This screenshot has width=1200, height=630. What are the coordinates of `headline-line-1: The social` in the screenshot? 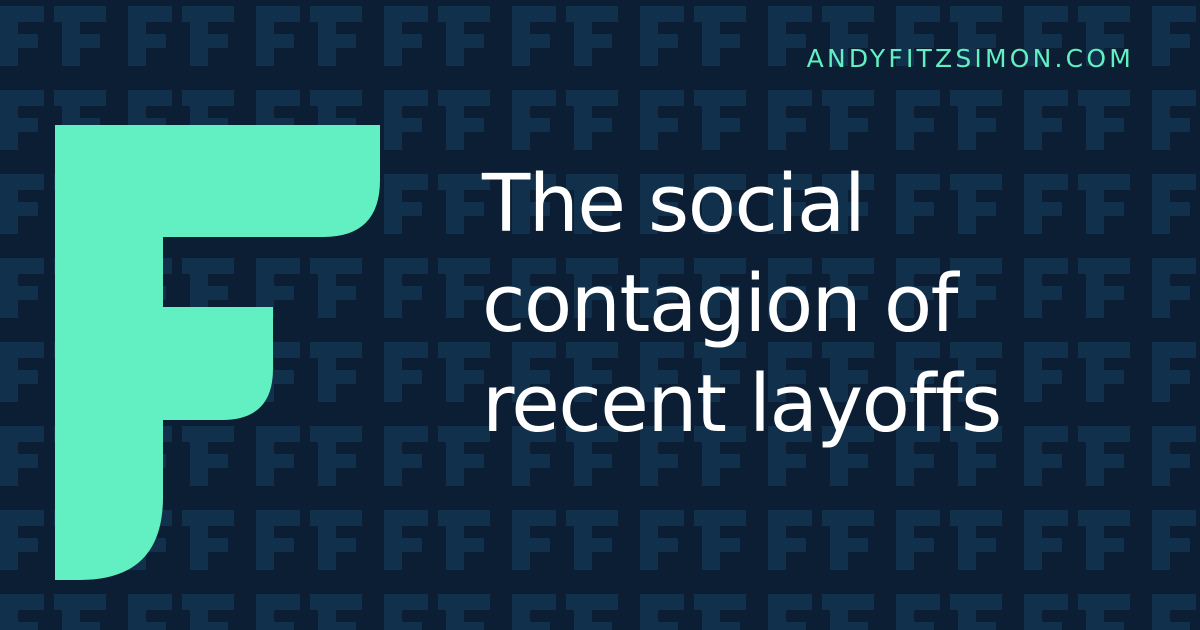 It's located at (674, 204).